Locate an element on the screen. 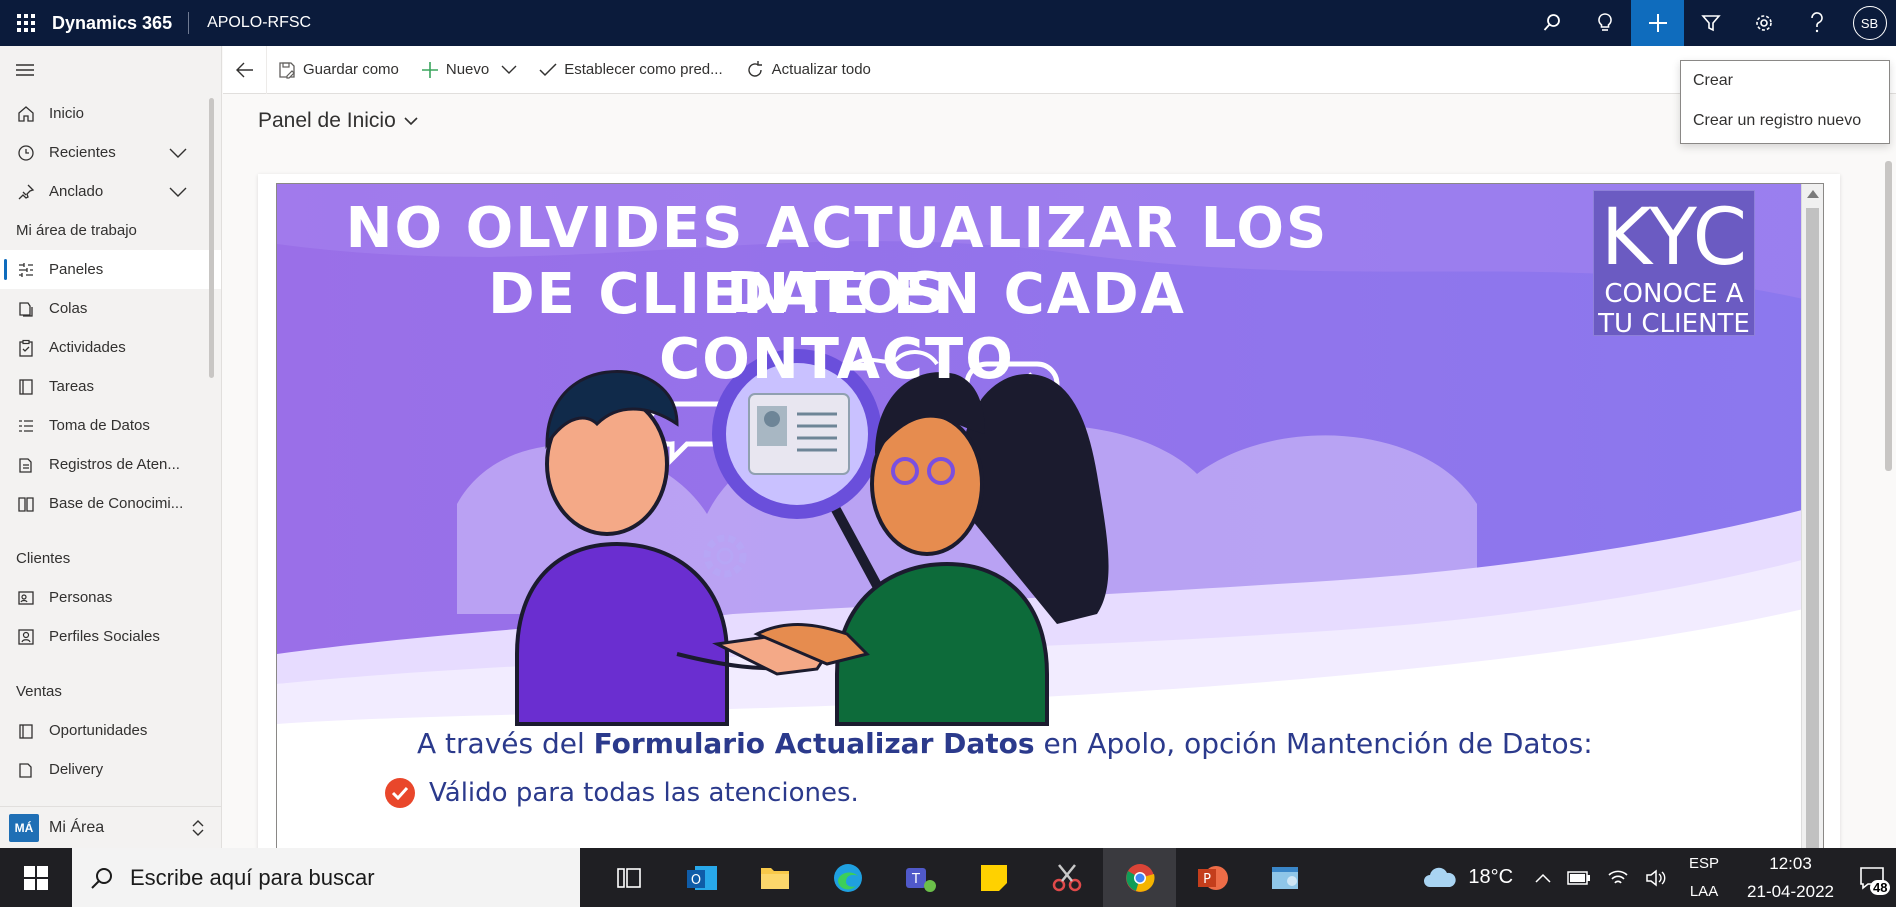 The width and height of the screenshot is (1896, 907). taskbar-app-other is located at coordinates (1285, 877).